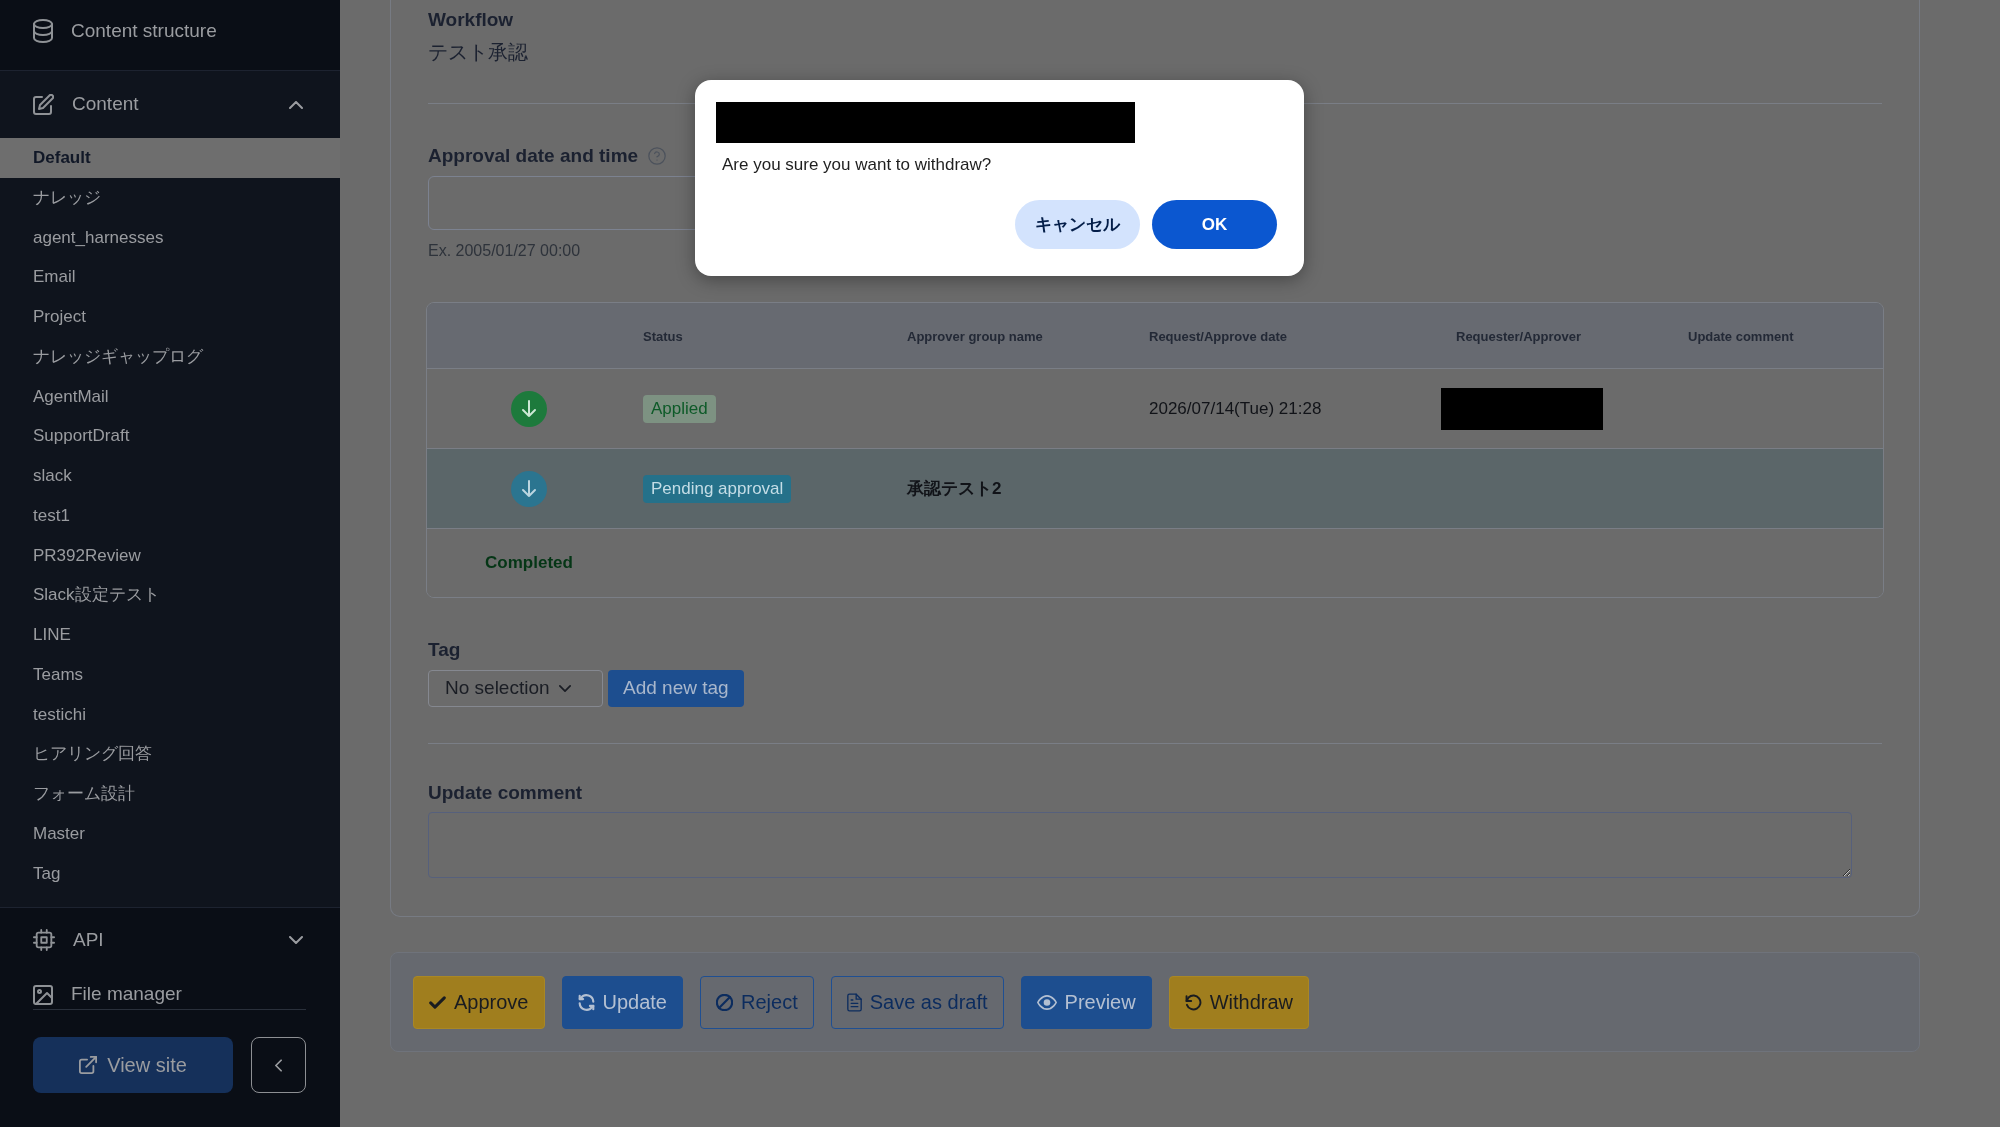  What do you see at coordinates (954, 488) in the screenshot?
I see `group-name-text: 承認テスト2` at bounding box center [954, 488].